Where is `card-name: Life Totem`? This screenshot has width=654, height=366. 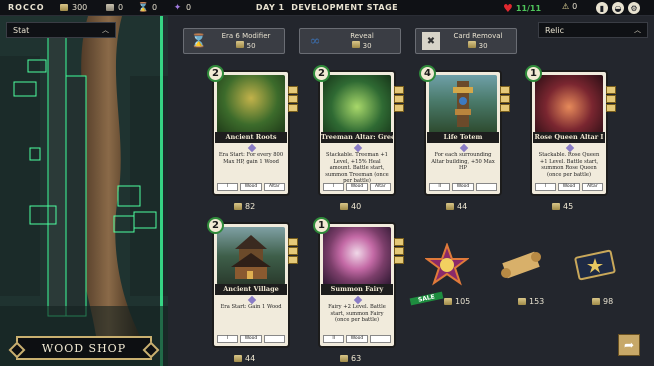 card-name: Life Totem is located at coordinates (463, 137).